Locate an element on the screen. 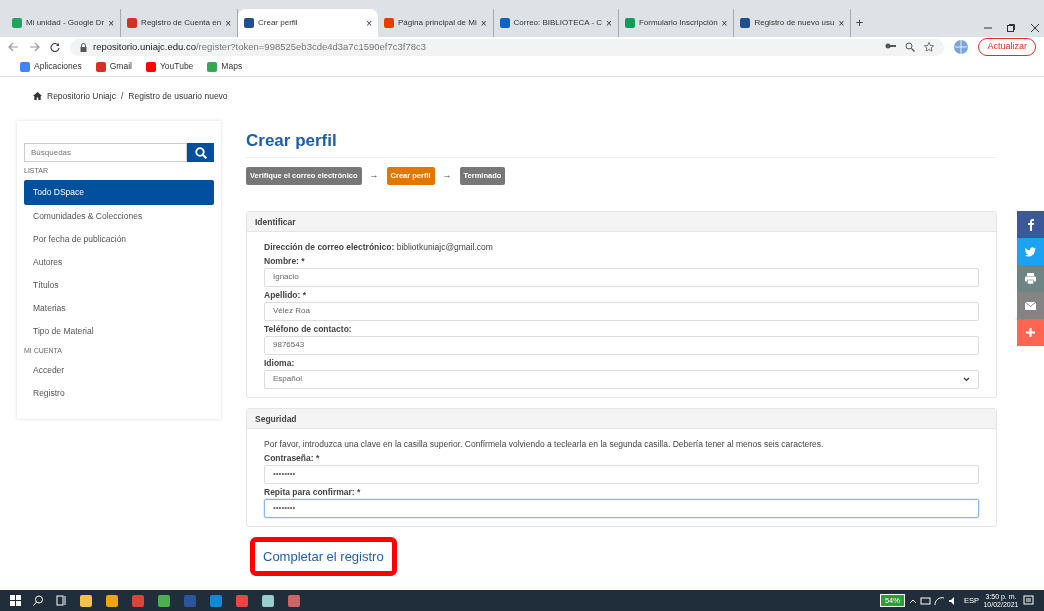 Image resolution: width=1044 pixels, height=611 pixels. language-select: Español is located at coordinates (621, 379).